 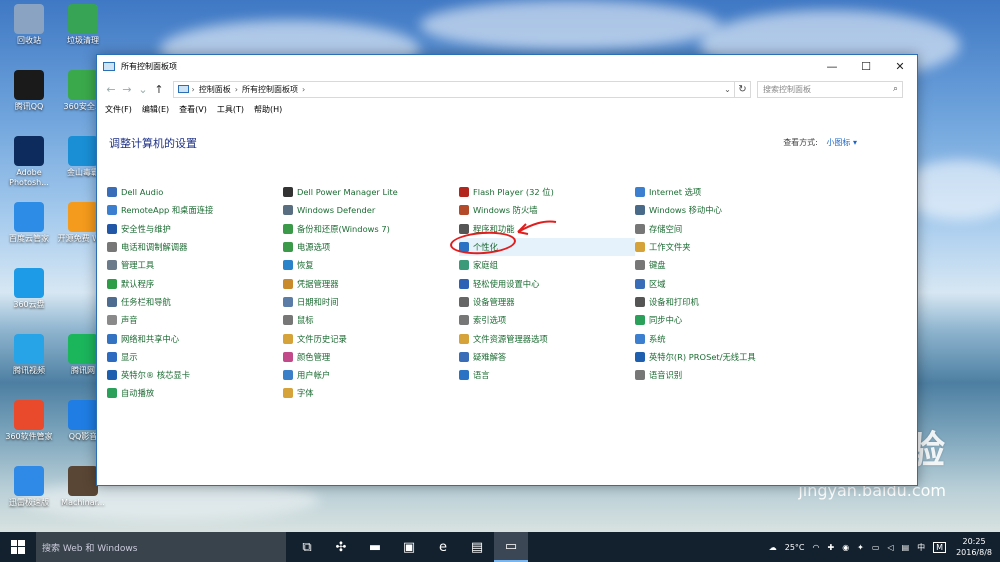 What do you see at coordinates (547, 192) in the screenshot?
I see `control-panel-item: Flash Player (32 位)` at bounding box center [547, 192].